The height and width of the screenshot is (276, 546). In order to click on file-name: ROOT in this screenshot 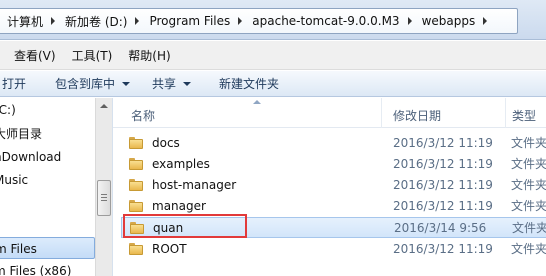, I will do `click(169, 249)`.